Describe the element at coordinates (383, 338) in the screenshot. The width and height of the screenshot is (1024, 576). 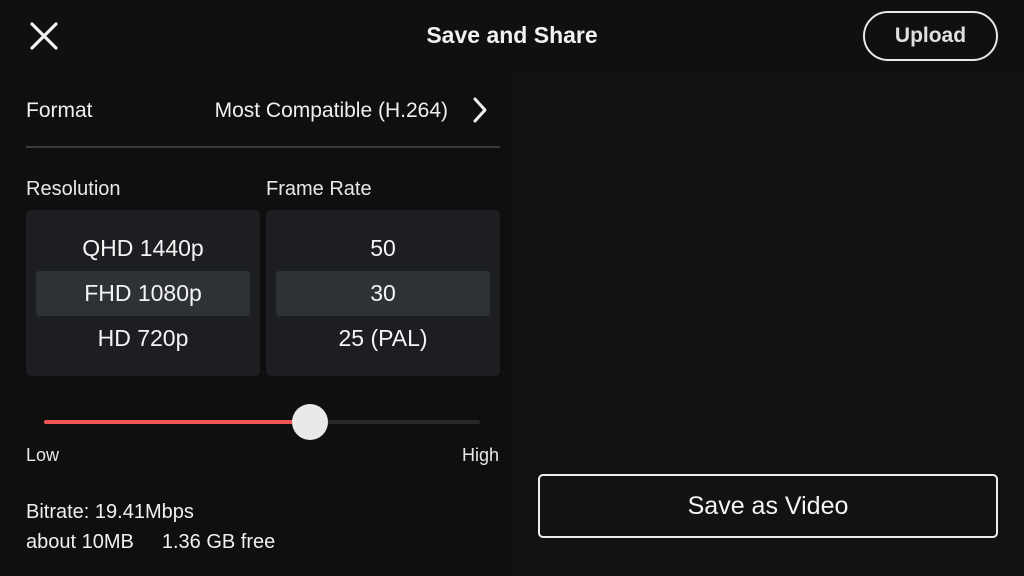
I see `frame-rate-option: 25 (PAL)` at that location.